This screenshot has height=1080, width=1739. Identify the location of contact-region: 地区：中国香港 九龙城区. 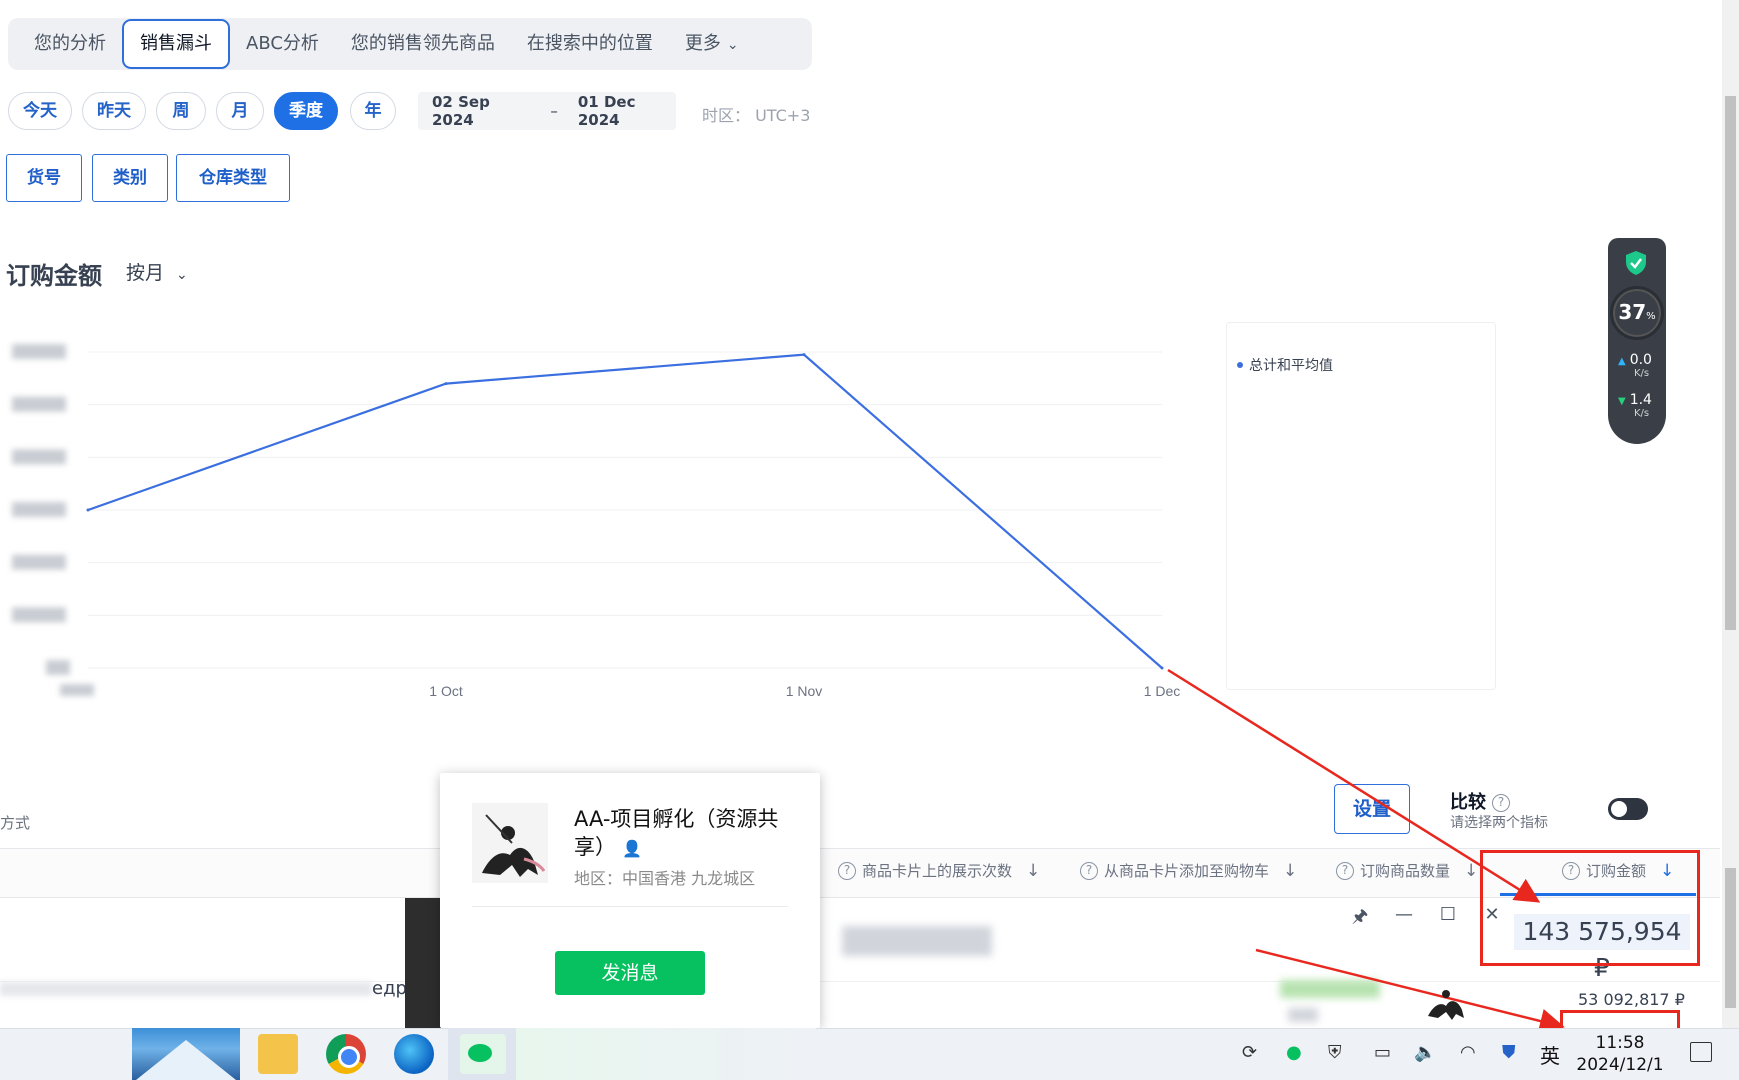
(665, 878).